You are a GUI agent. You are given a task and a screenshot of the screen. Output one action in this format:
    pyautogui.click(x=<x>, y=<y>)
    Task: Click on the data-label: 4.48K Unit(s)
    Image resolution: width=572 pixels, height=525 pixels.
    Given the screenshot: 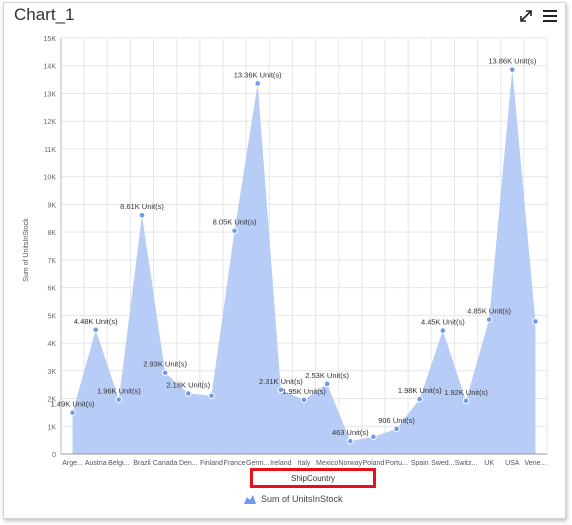 What is the action you would take?
    pyautogui.click(x=96, y=321)
    